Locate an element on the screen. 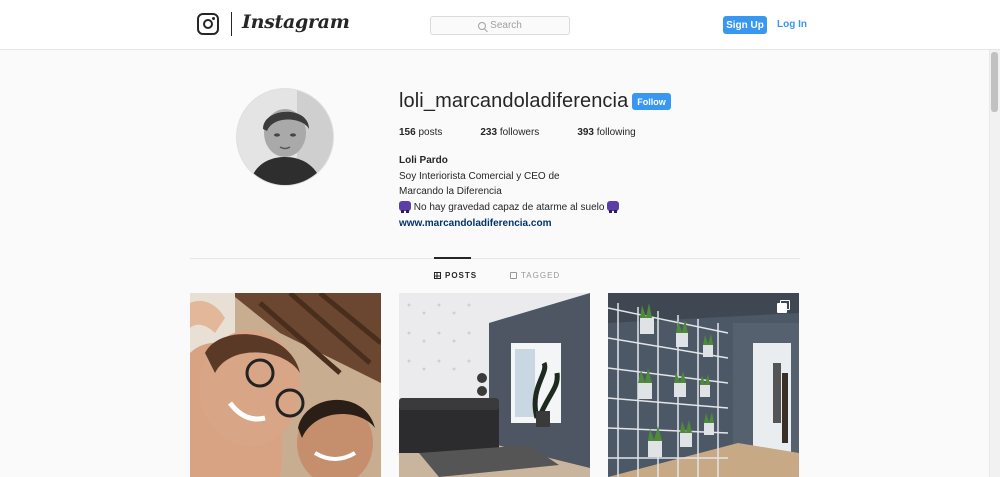 The width and height of the screenshot is (1000, 477). followers-count: 233 followers is located at coordinates (509, 132).